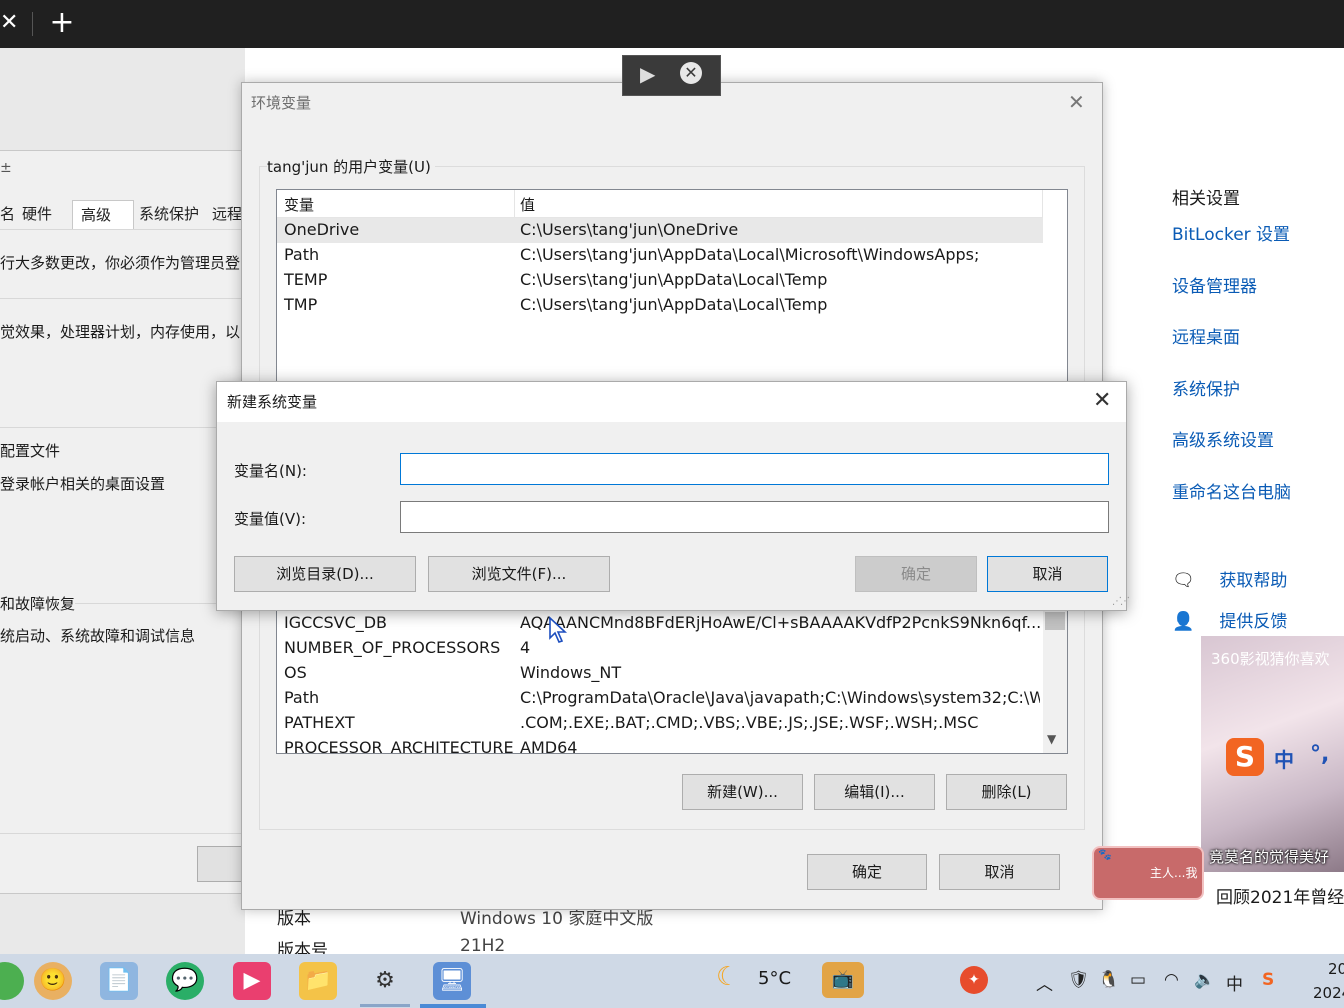  What do you see at coordinates (754, 469) in the screenshot?
I see `variable-name-input` at bounding box center [754, 469].